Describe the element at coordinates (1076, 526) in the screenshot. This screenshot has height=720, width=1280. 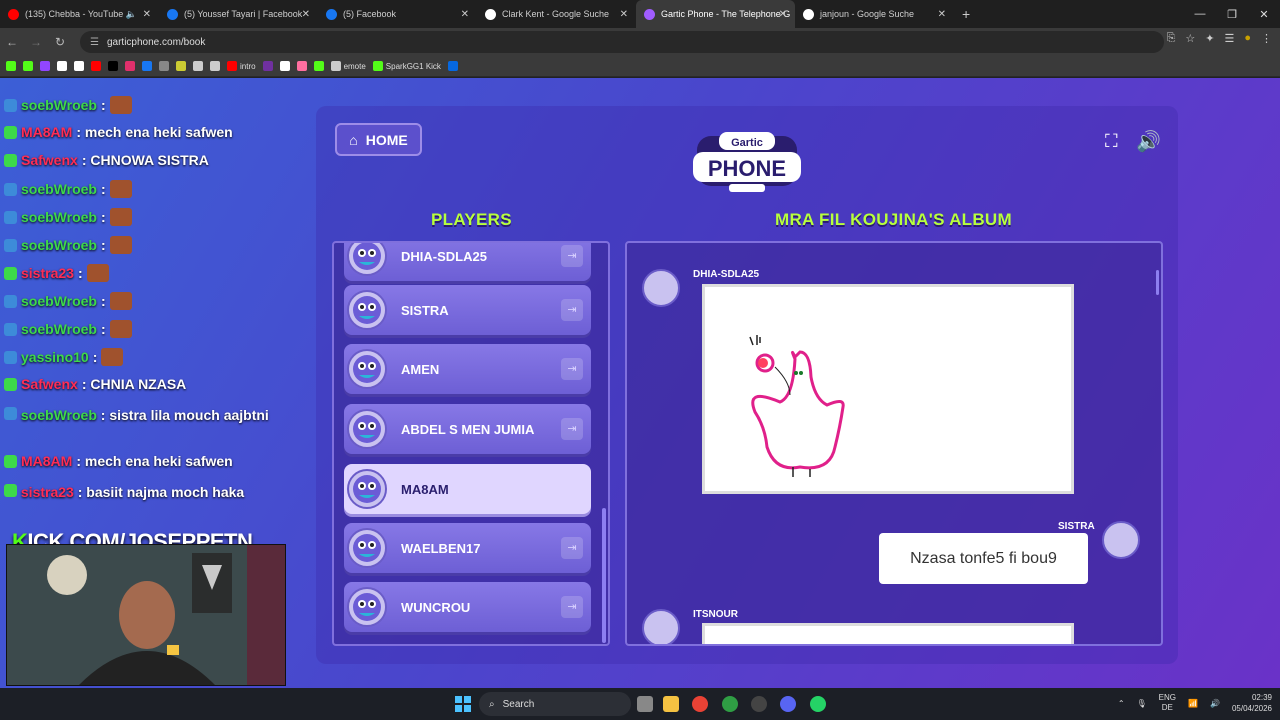
I see `entry-author: SISTRA` at that location.